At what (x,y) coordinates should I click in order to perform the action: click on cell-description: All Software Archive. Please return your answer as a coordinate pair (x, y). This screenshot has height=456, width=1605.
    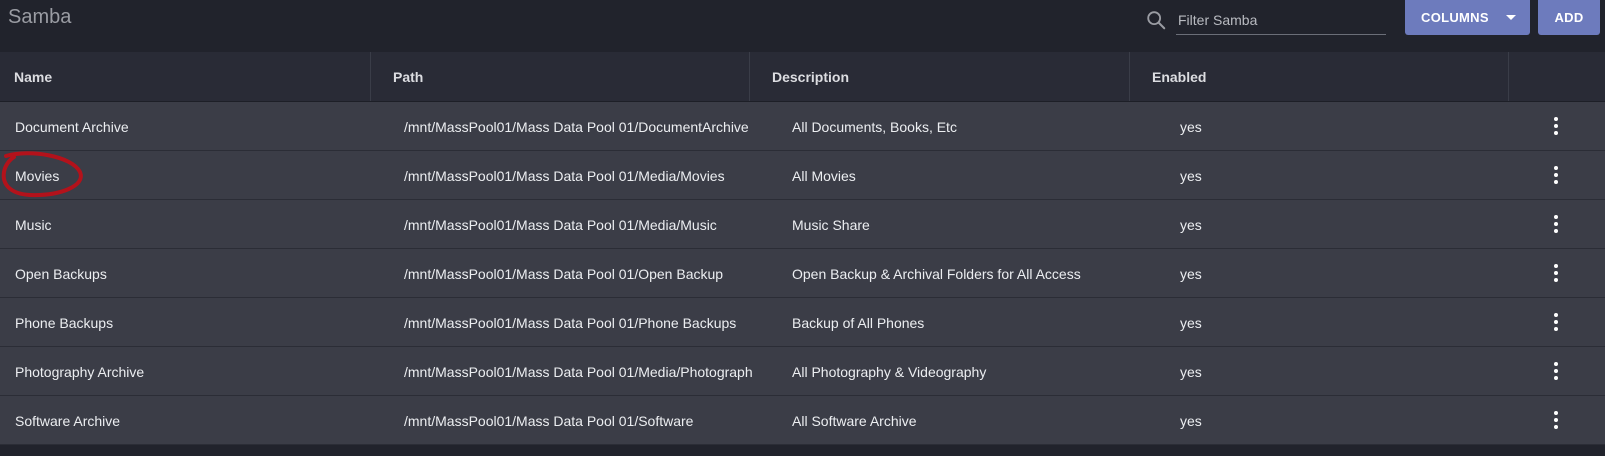
    Looking at the image, I should click on (854, 420).